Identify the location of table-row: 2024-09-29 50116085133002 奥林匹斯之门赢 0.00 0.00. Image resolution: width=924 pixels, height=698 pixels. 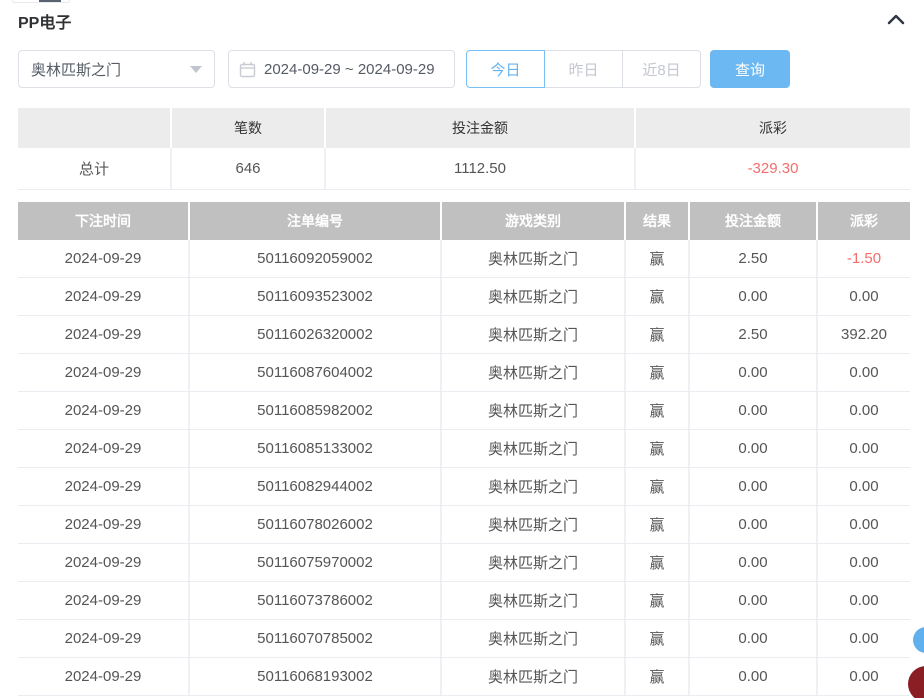
(464, 449).